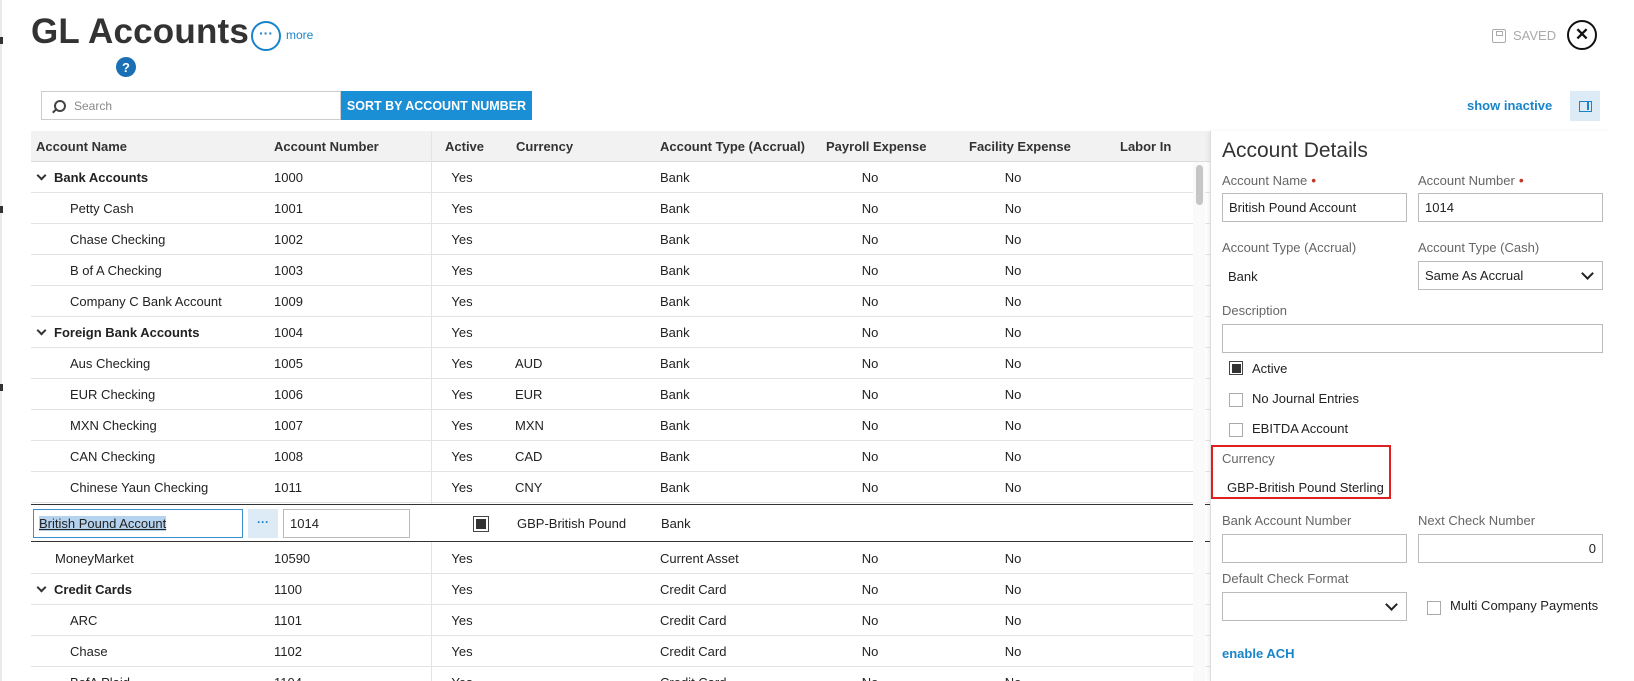 The height and width of the screenshot is (681, 1634). What do you see at coordinates (139, 487) in the screenshot?
I see `account-name-cell: Chinese Yaun Checking` at bounding box center [139, 487].